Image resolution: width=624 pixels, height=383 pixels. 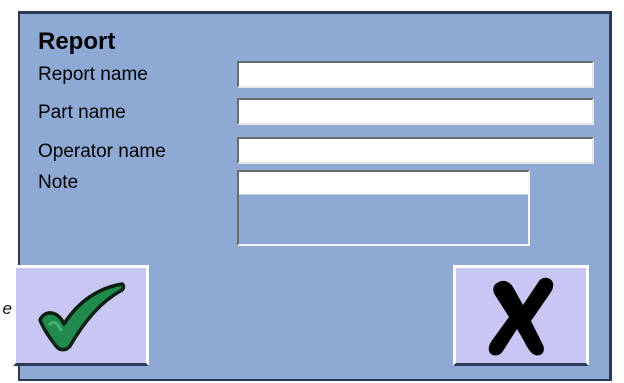 I want to click on note-area, so click(x=383, y=208).